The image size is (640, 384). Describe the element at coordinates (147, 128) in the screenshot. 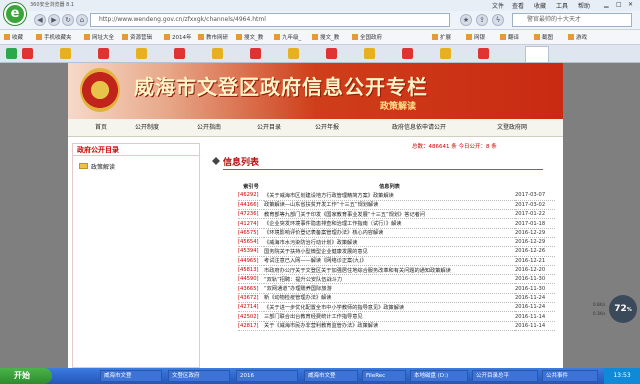

I see `nav-system: 公开制度` at that location.